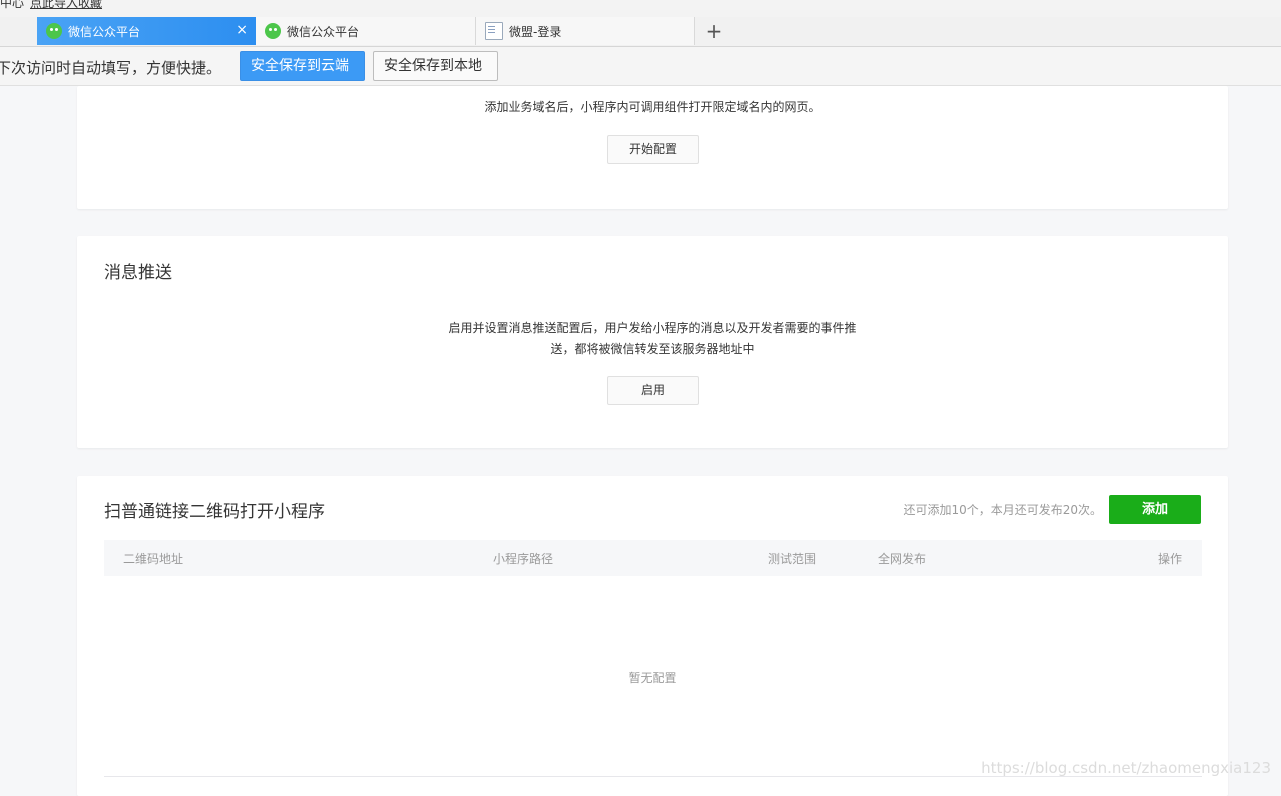 The height and width of the screenshot is (796, 1281). Describe the element at coordinates (640, 66) in the screenshot. I see `password-save-bar: 下次访问时自动填写，方便快捷。 安全保存到云端 安全保存到本地` at that location.